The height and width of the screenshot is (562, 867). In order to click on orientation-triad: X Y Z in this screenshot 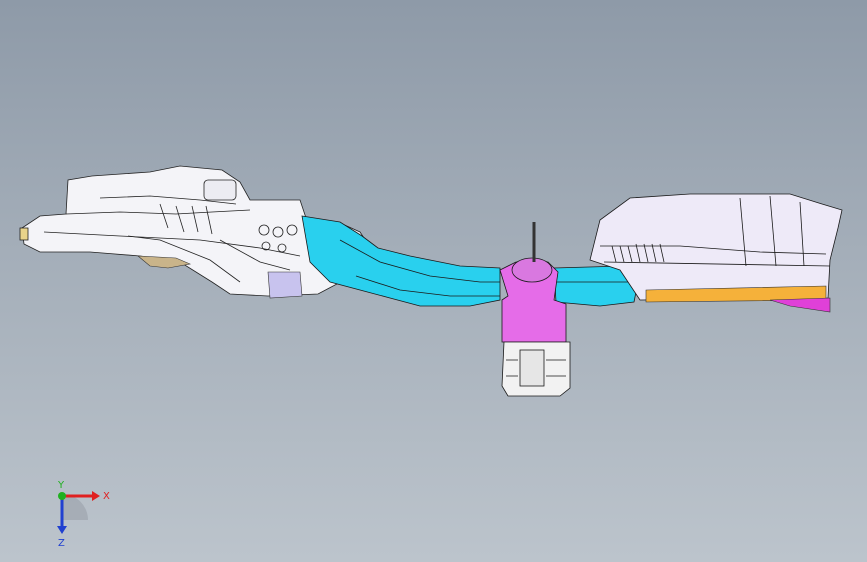, I will do `click(80, 513)`.